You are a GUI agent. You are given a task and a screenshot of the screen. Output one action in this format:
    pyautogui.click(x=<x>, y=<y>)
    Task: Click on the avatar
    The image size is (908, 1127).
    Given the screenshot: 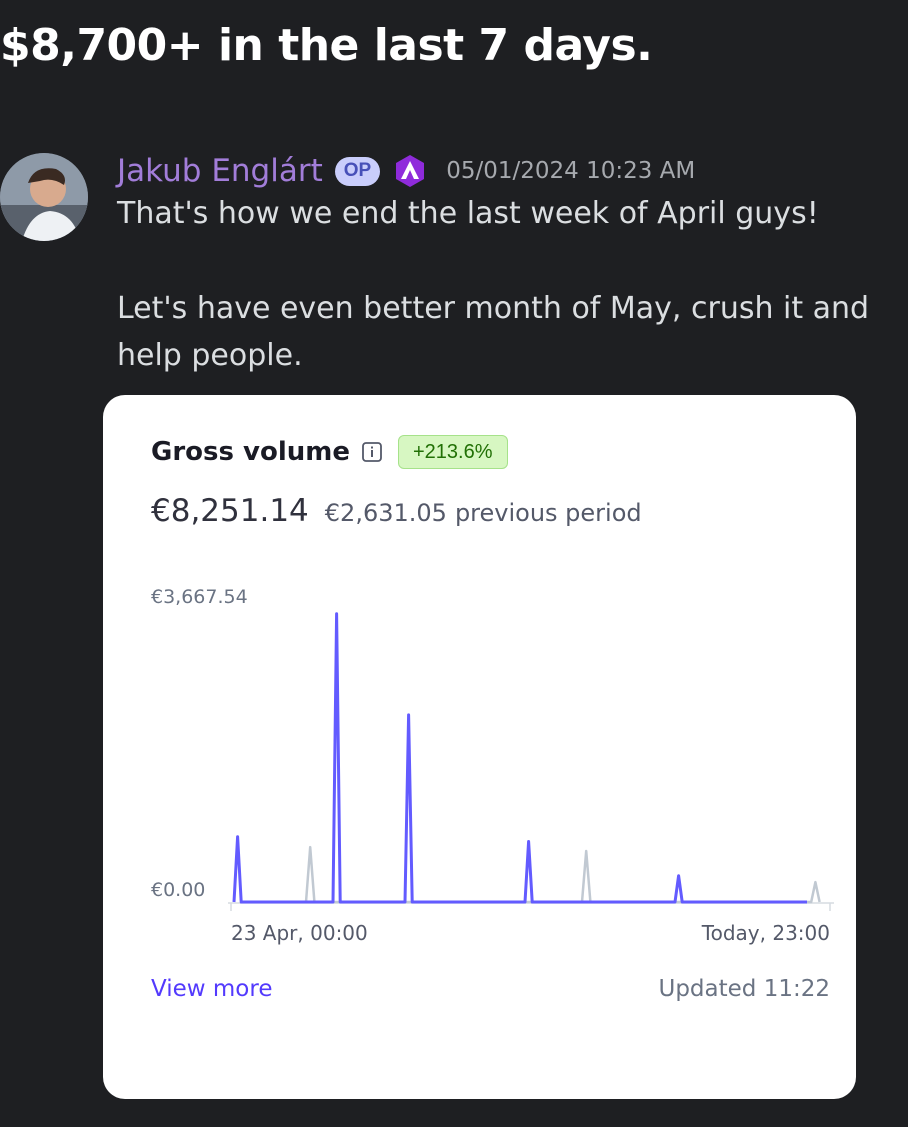 What is the action you would take?
    pyautogui.click(x=44, y=197)
    